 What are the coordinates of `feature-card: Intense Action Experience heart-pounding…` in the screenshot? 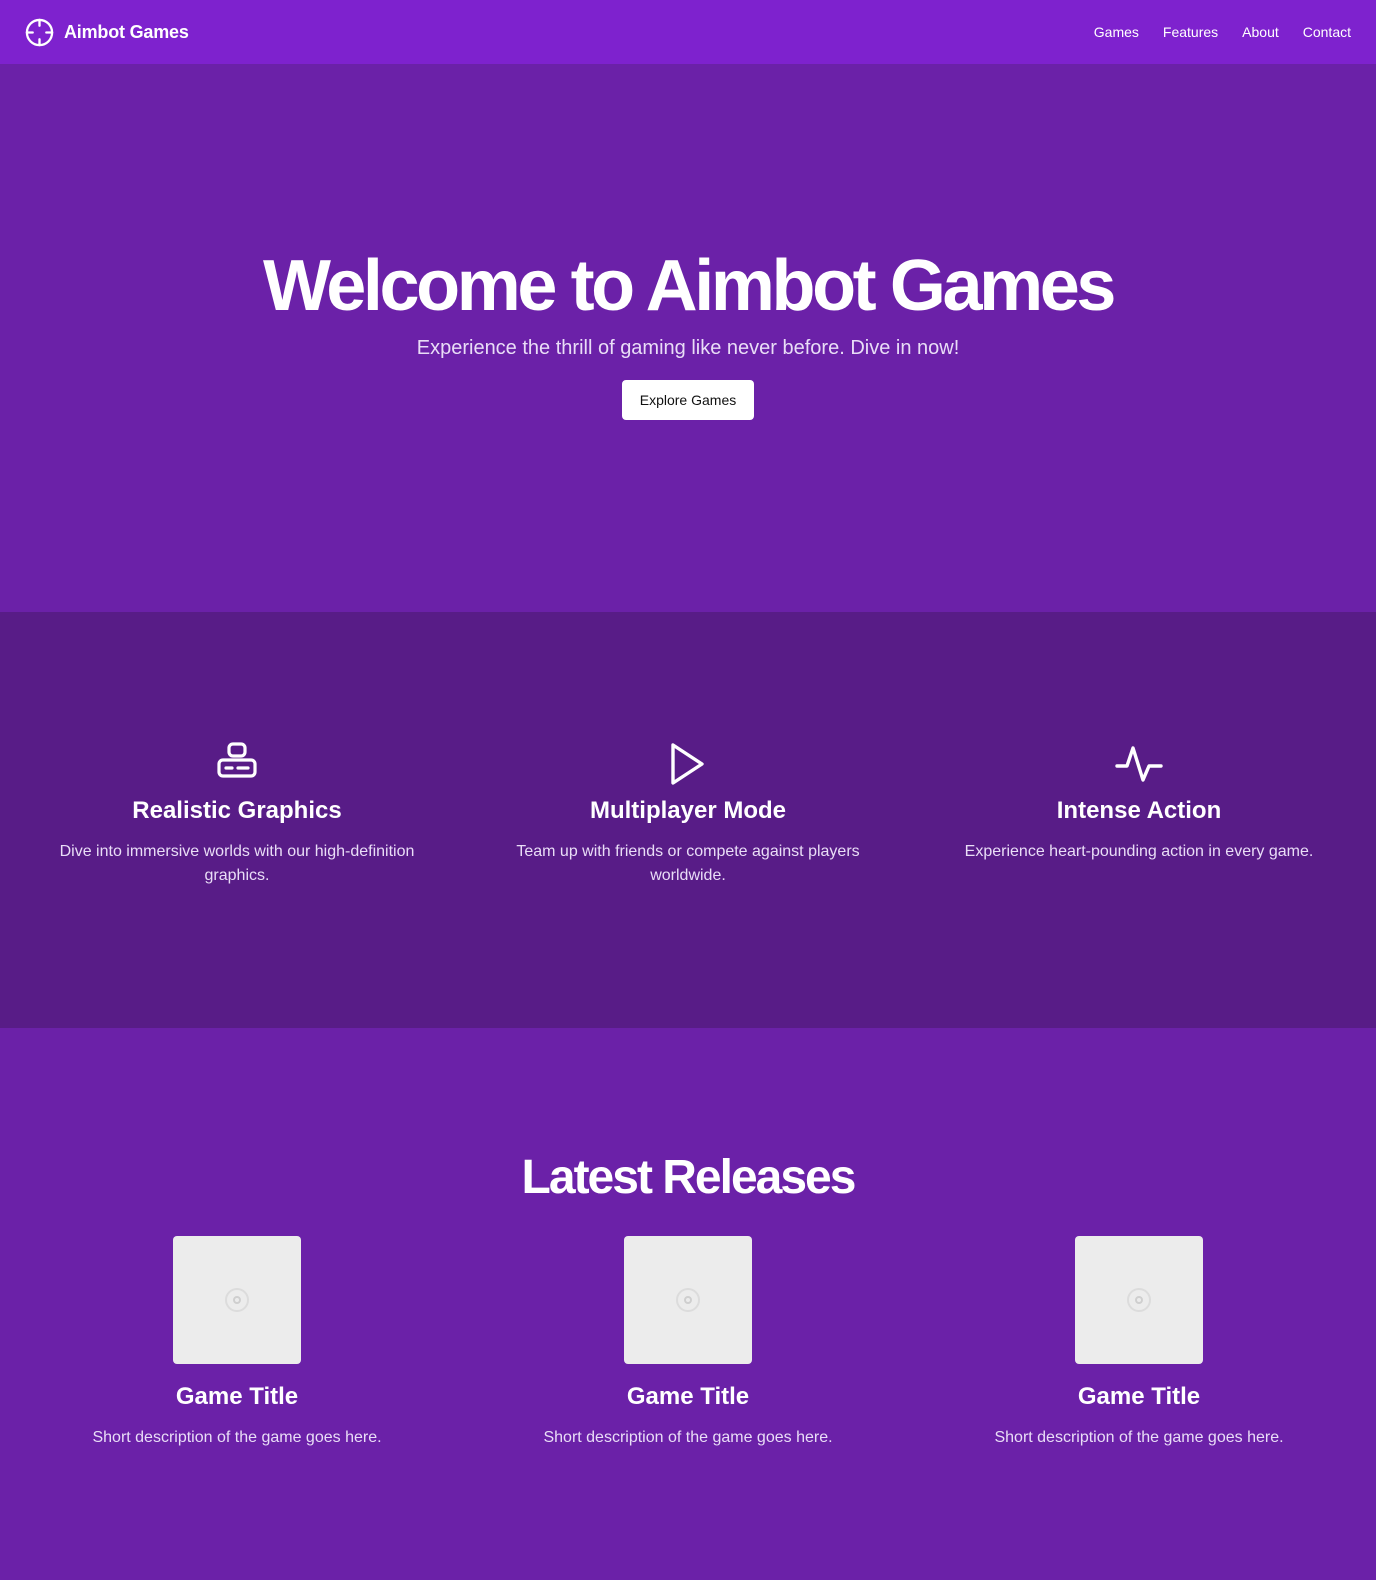 It's located at (1139, 802).